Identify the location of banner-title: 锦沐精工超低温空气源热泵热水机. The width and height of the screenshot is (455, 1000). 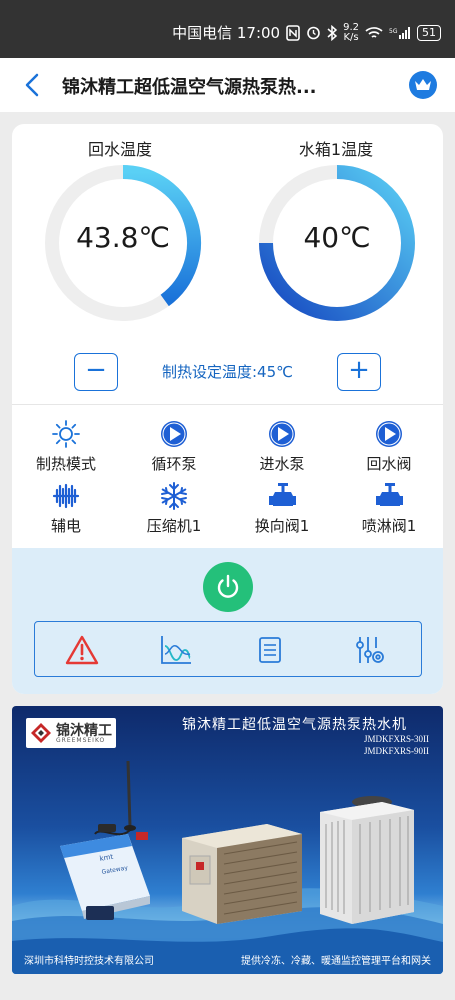
(294, 725).